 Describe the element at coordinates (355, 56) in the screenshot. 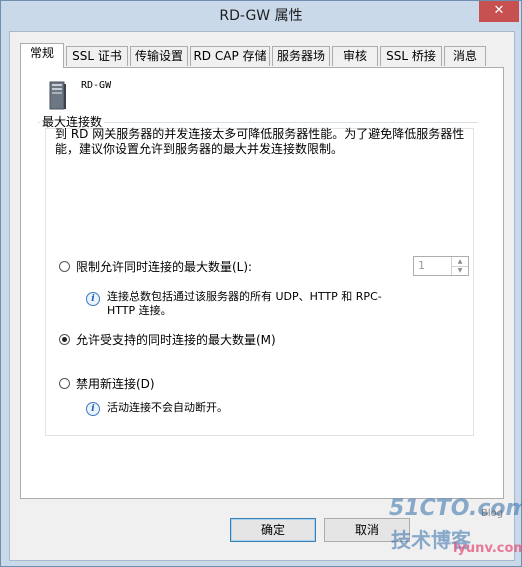

I see `tab-auditing: 审核` at that location.